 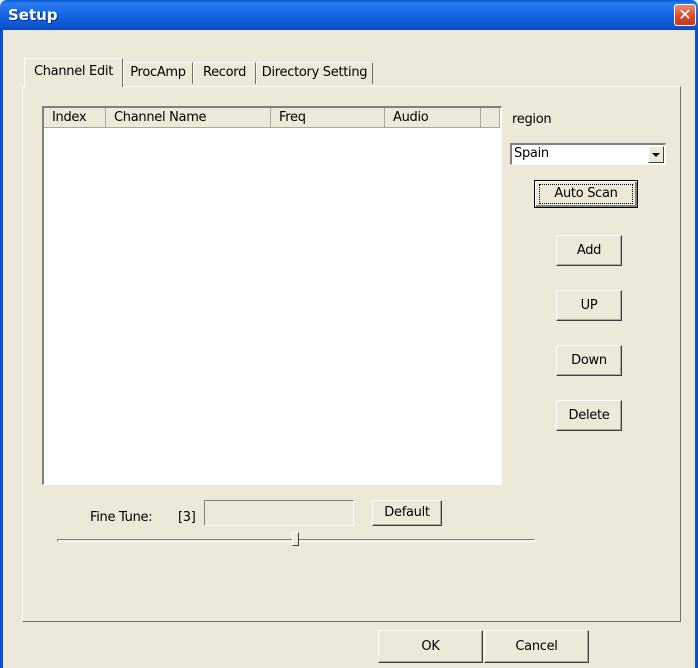 I want to click on tab-procamp: ProcAmp, so click(x=158, y=73).